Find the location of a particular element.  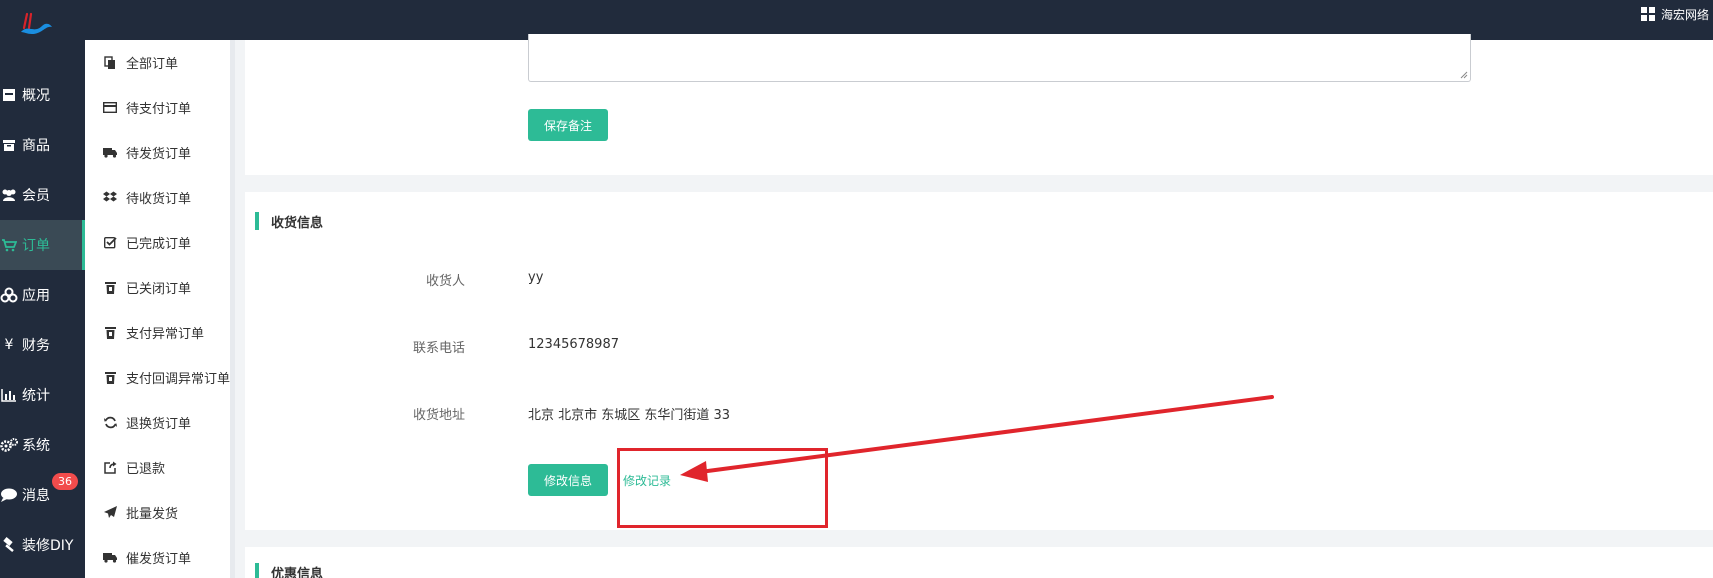

nav-item-overview: 概况 is located at coordinates (42, 95).